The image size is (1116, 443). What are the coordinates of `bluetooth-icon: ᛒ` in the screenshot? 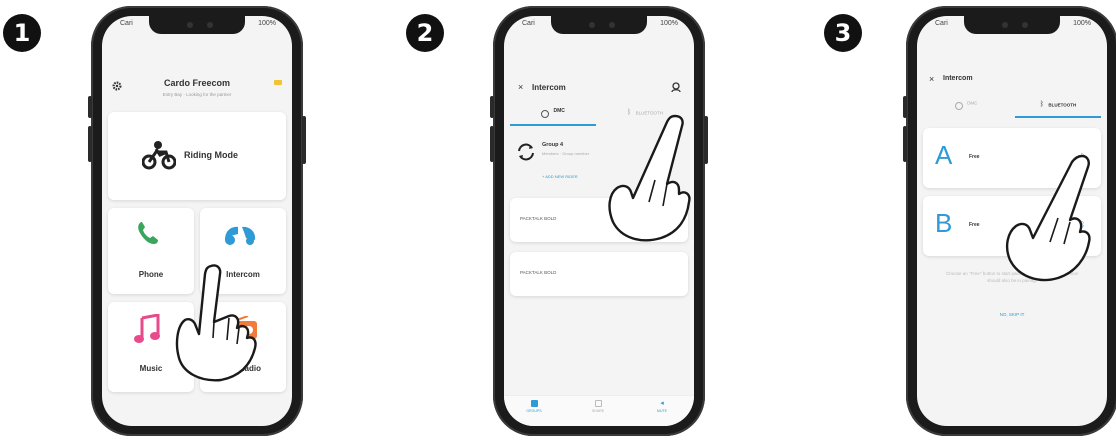 It's located at (1041, 104).